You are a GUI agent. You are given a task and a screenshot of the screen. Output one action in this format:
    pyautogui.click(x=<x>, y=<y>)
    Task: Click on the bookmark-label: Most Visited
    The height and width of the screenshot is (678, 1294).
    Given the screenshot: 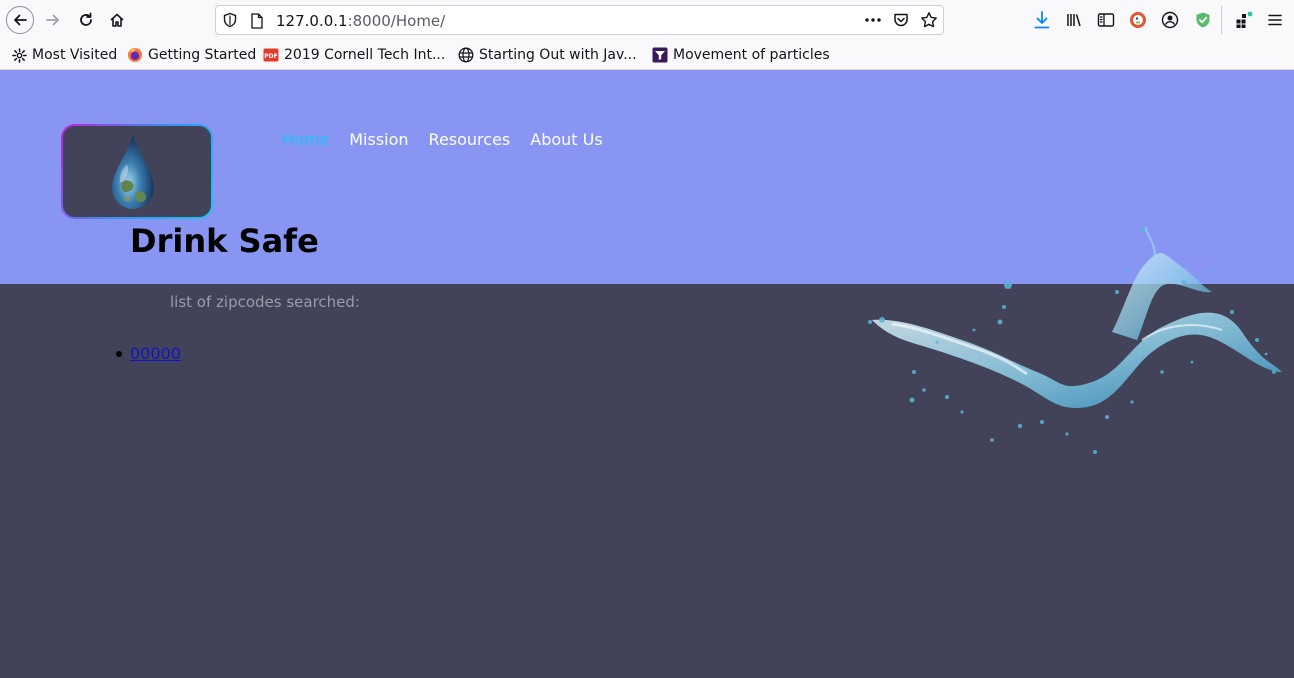 What is the action you would take?
    pyautogui.click(x=75, y=55)
    